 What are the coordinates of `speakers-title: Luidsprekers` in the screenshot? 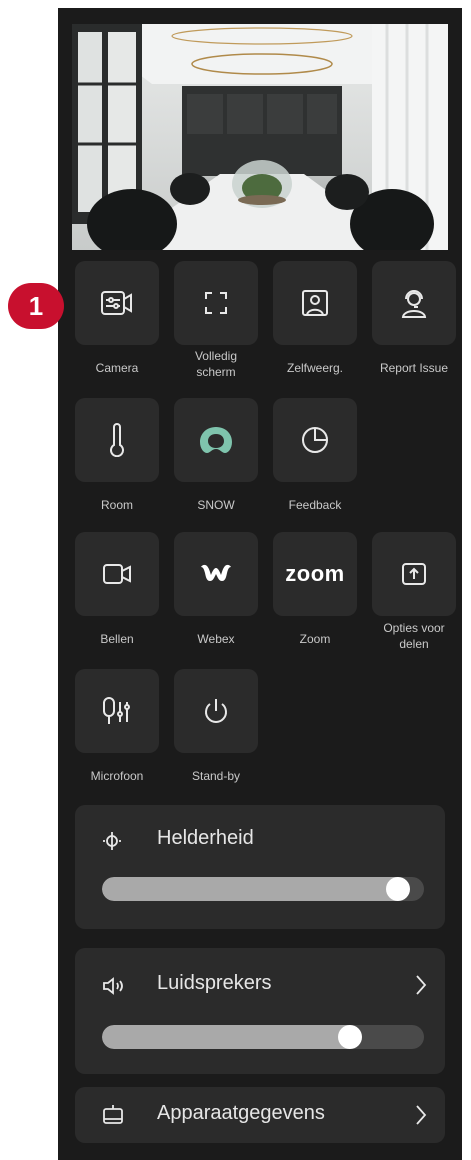 It's located at (214, 983).